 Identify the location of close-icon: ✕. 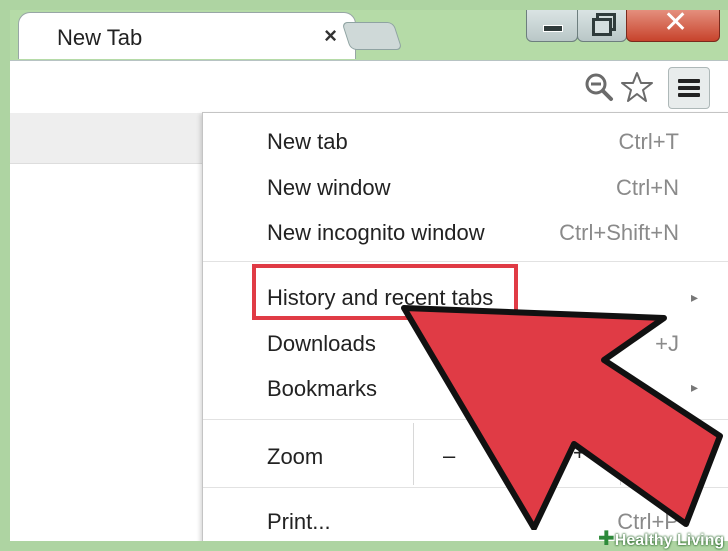
(676, 24).